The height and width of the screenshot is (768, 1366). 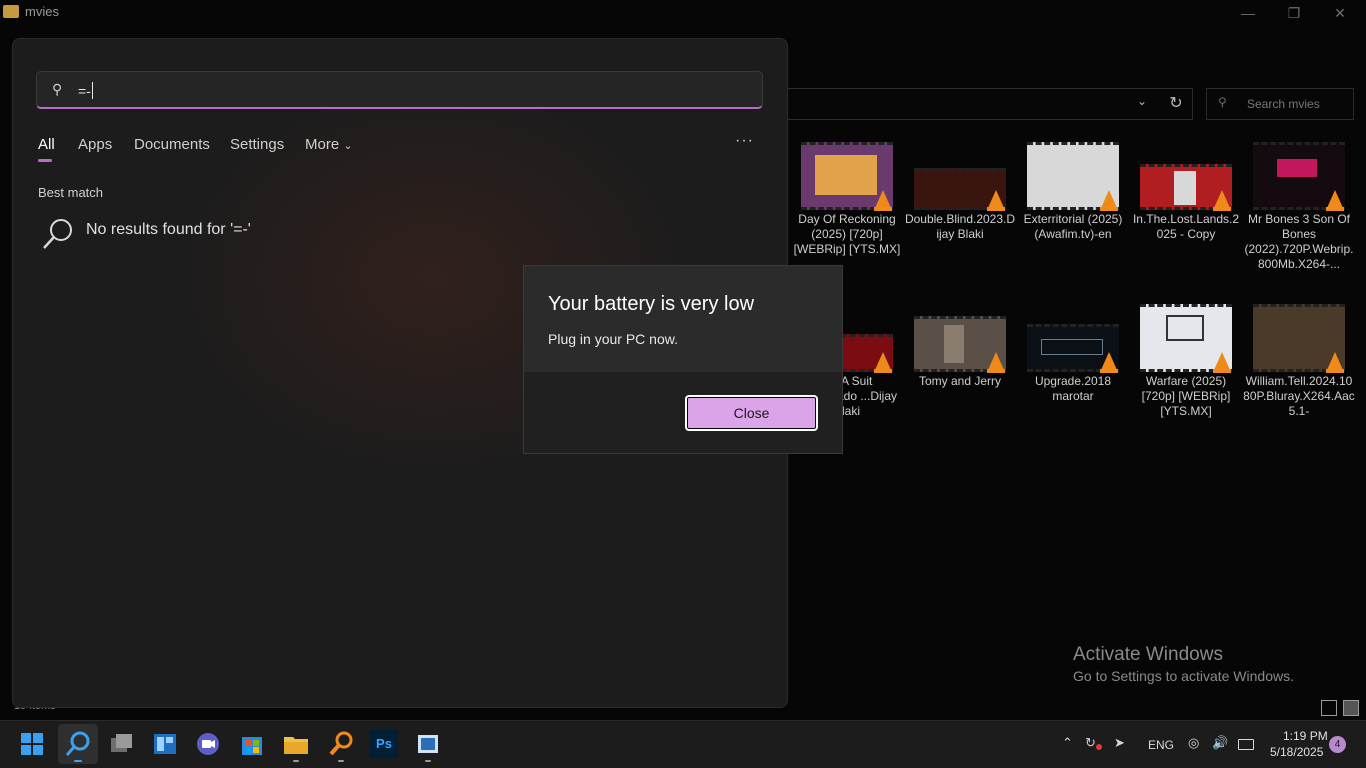 I want to click on file-name: Upgrade.2018 marotar, so click(x=1073, y=388).